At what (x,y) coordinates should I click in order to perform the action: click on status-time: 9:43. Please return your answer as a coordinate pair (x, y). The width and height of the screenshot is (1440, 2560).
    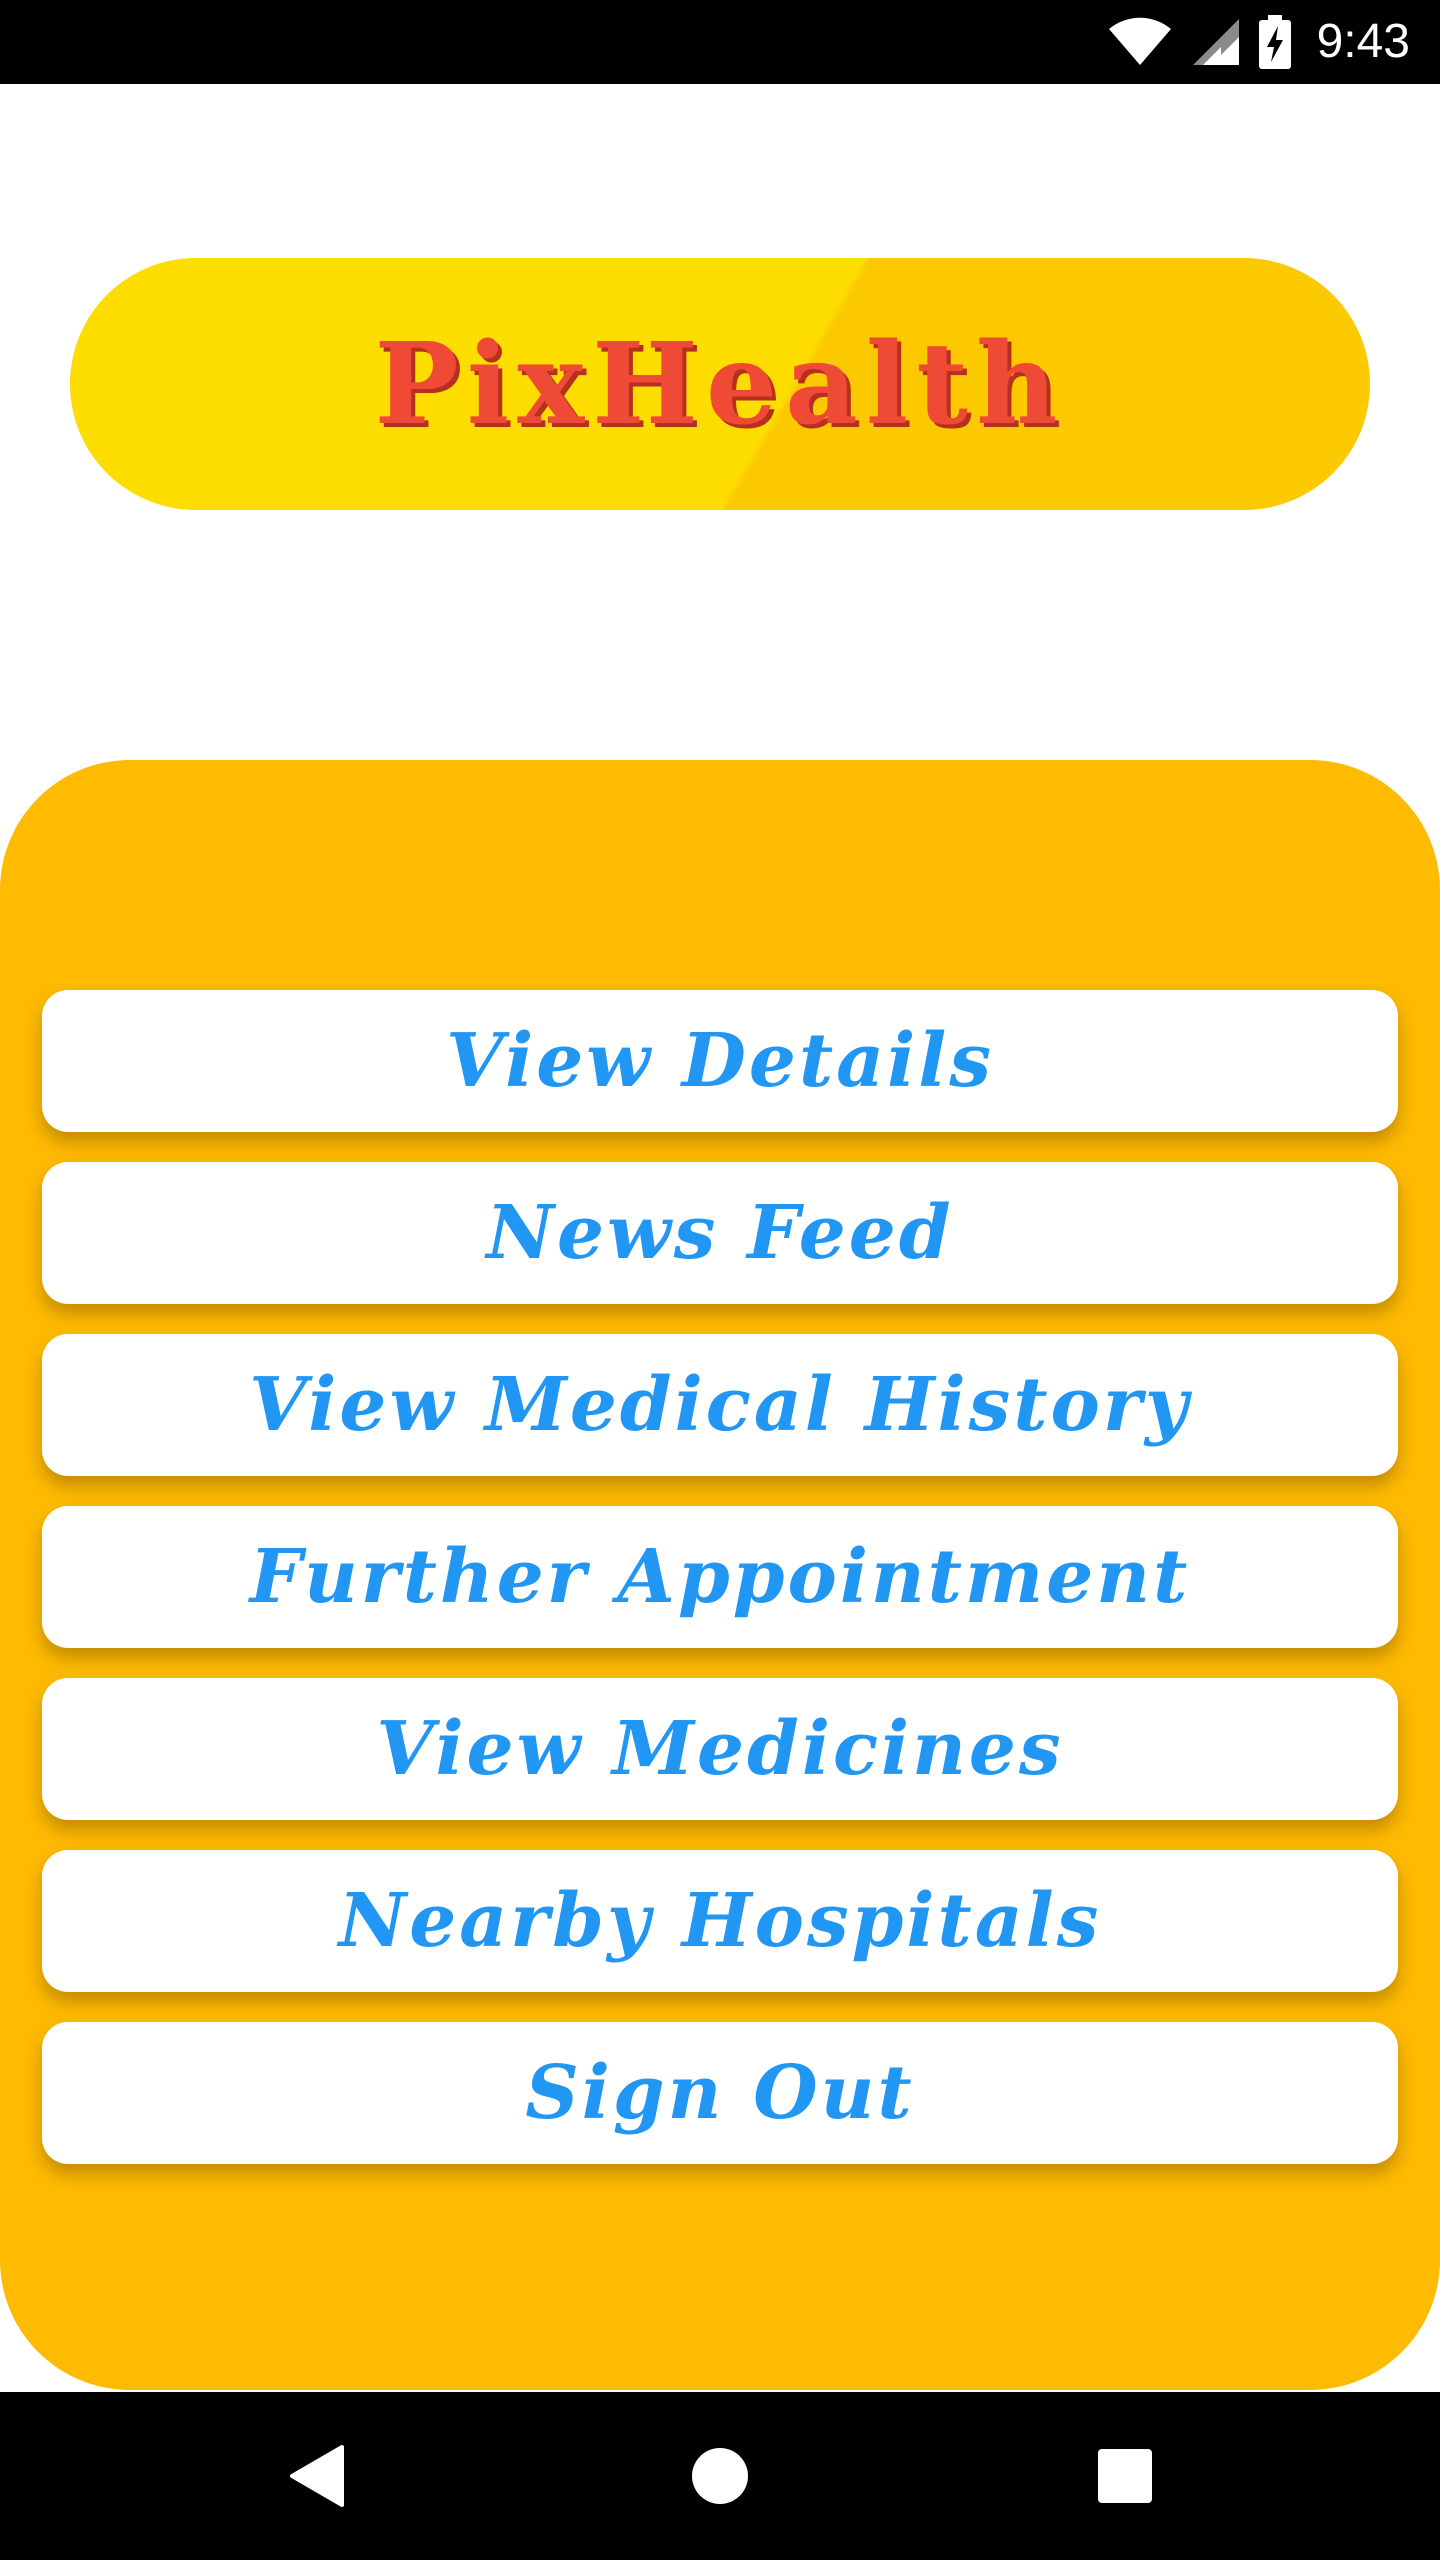
    Looking at the image, I should click on (1363, 41).